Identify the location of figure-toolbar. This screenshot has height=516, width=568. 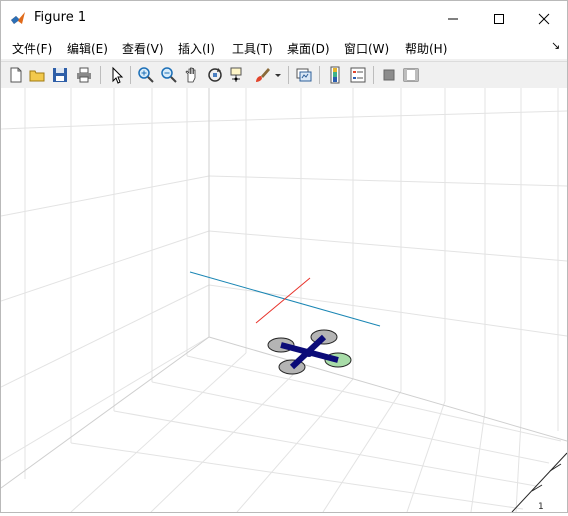
(284, 75).